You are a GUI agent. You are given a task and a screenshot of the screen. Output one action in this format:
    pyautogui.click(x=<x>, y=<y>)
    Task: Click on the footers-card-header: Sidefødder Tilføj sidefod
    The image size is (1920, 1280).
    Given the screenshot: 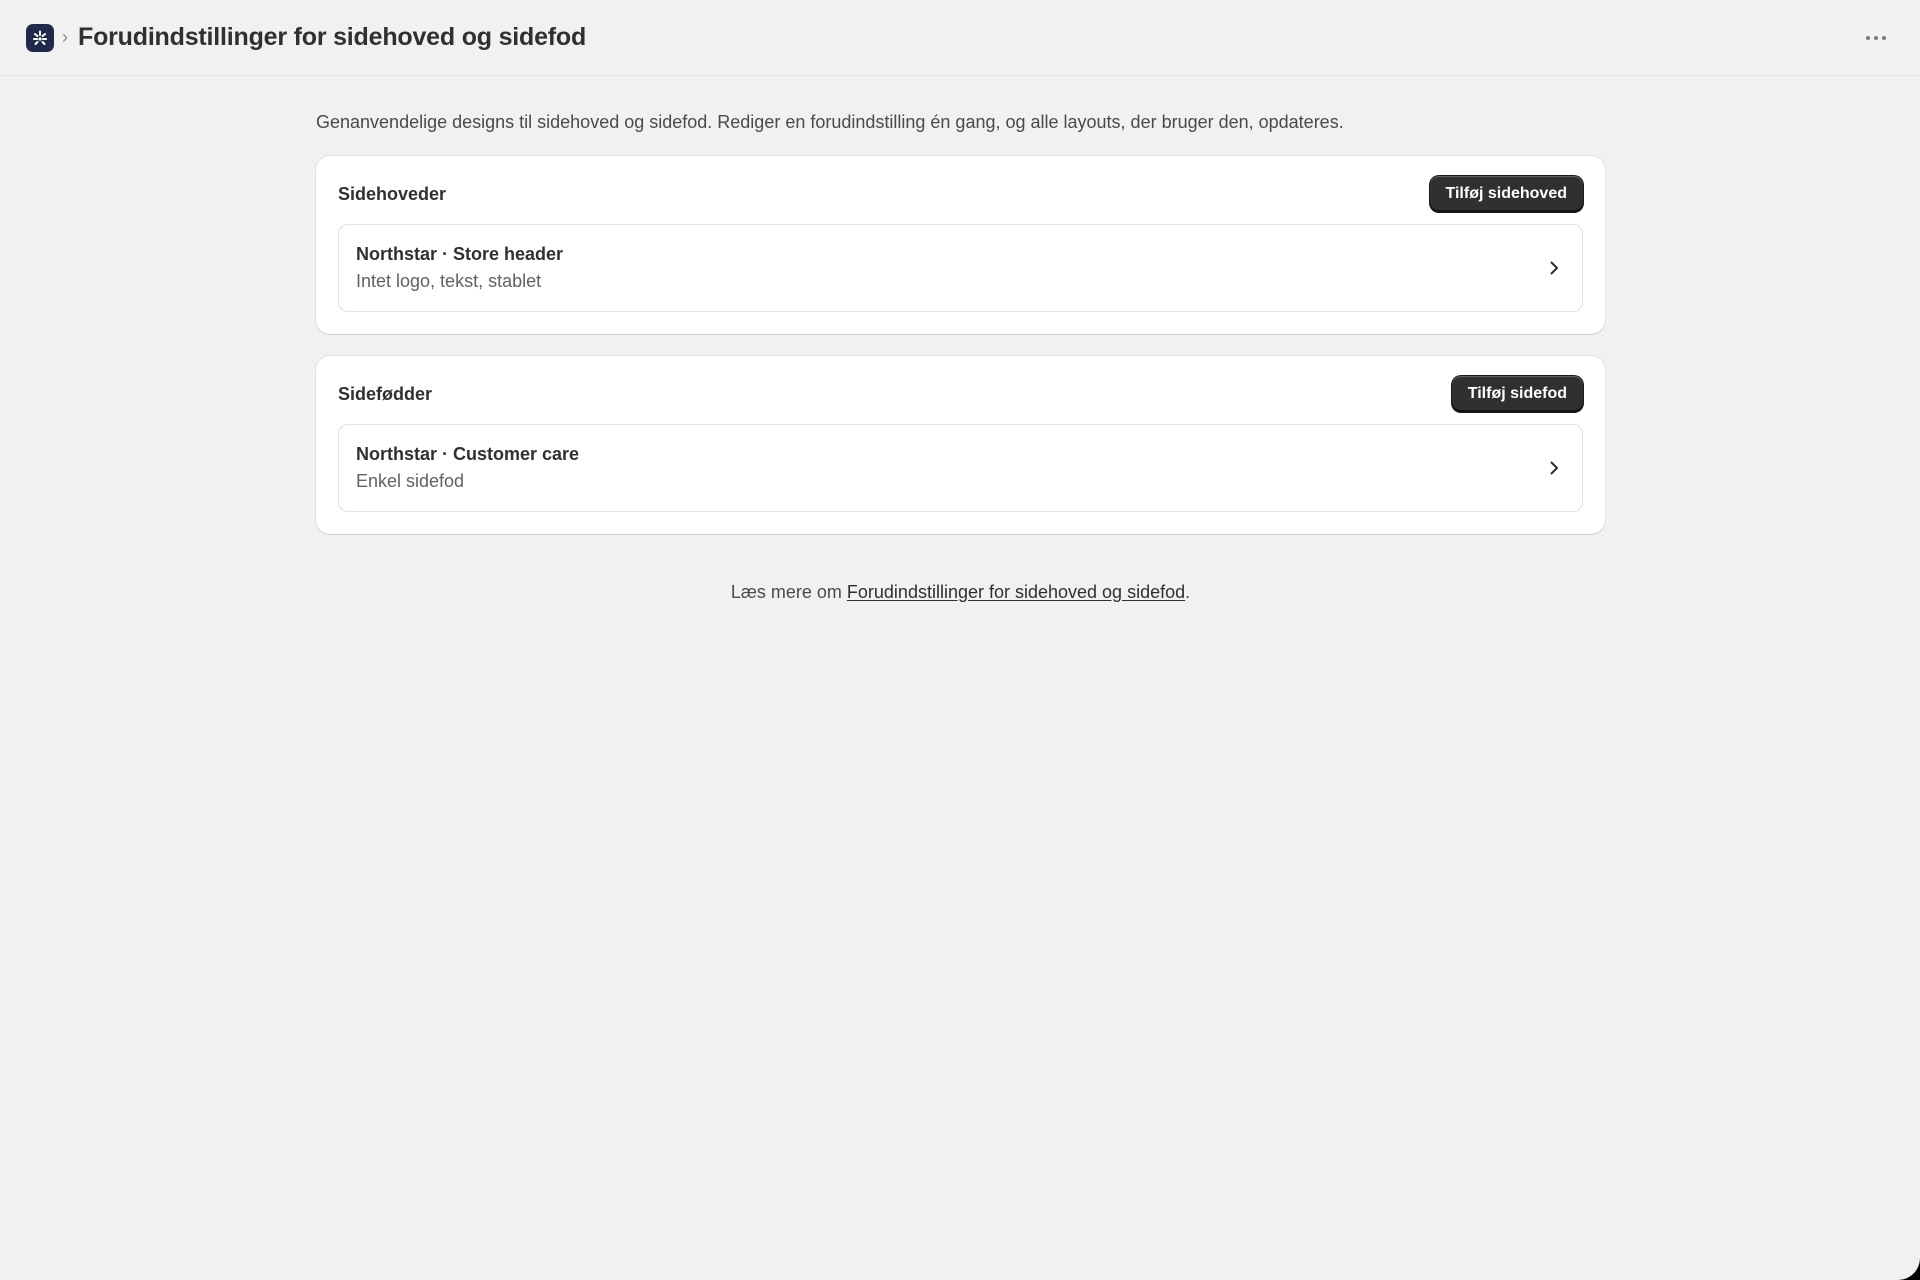 What is the action you would take?
    pyautogui.click(x=960, y=394)
    